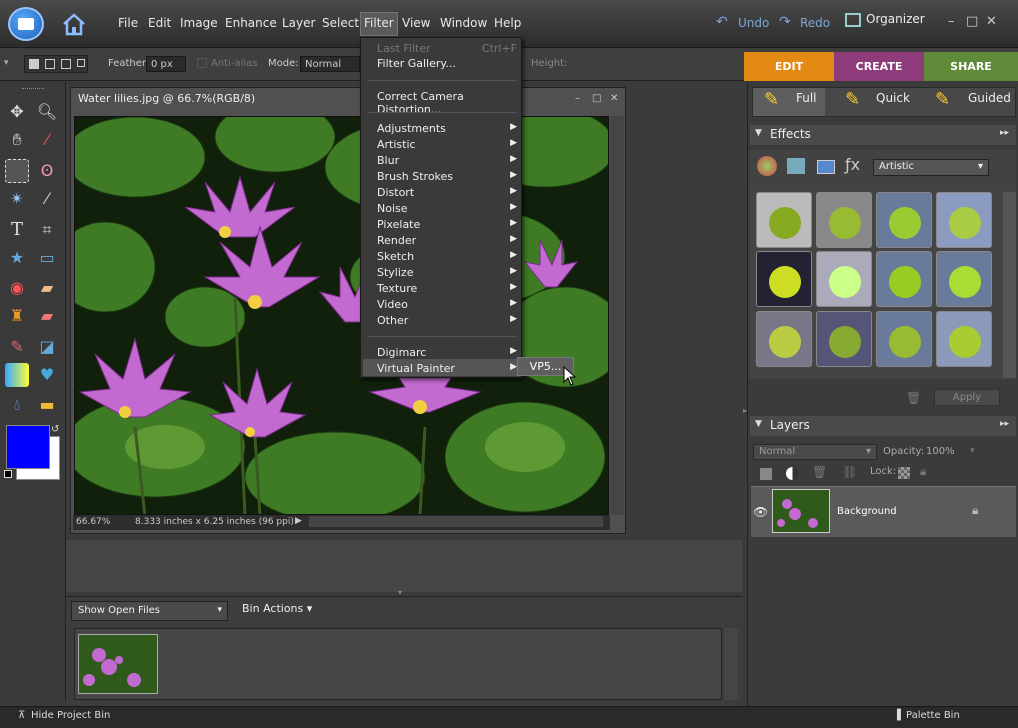 The image size is (1018, 728). What do you see at coordinates (47, 258) in the screenshot?
I see `straighten-tool-icon: ▭` at bounding box center [47, 258].